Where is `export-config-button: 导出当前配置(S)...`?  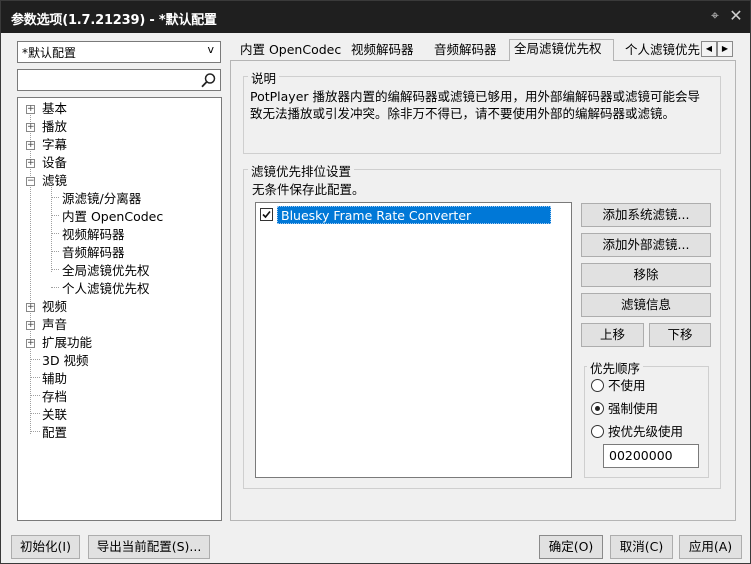 export-config-button: 导出当前配置(S)... is located at coordinates (149, 547).